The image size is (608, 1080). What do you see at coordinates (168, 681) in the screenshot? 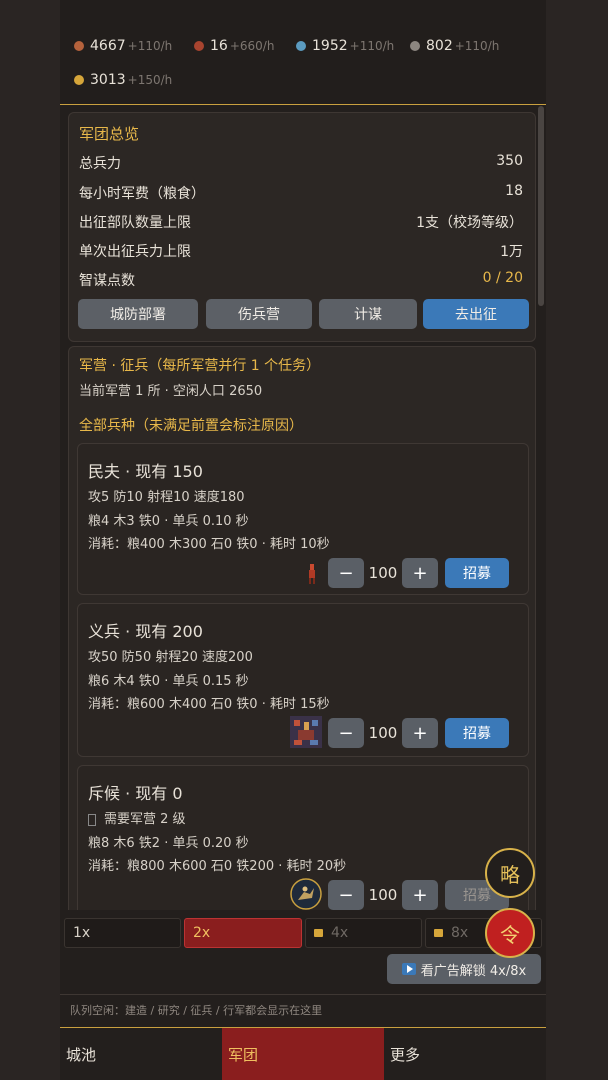
I see `unit-cost: 粮6 木4 铁0 · 单兵 0.15 秒` at bounding box center [168, 681].